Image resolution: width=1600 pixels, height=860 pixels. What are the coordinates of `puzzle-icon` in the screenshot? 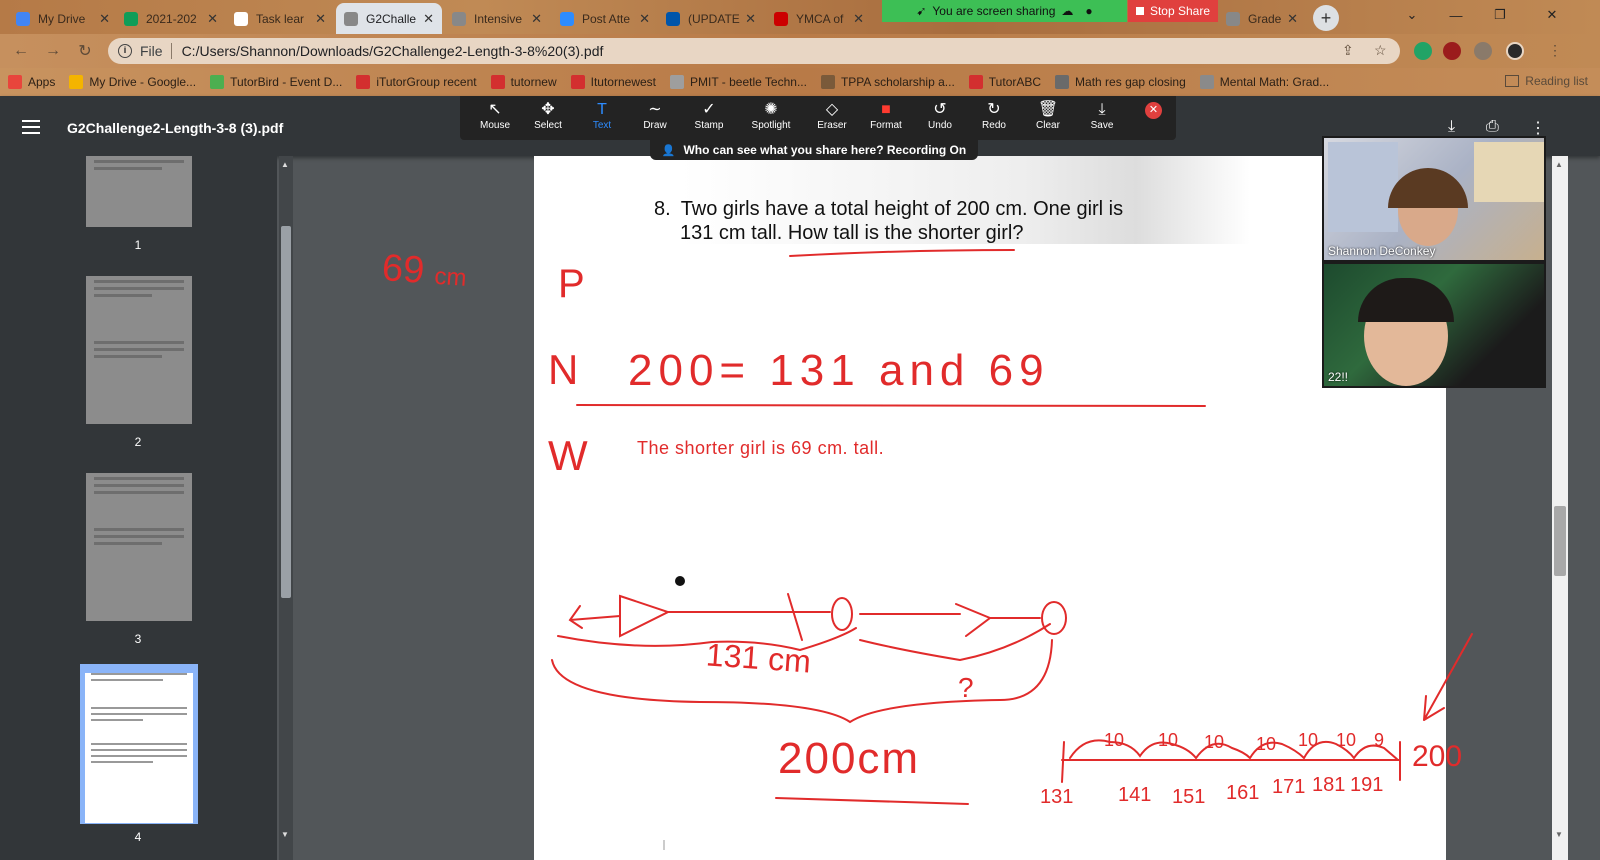 It's located at (1483, 51).